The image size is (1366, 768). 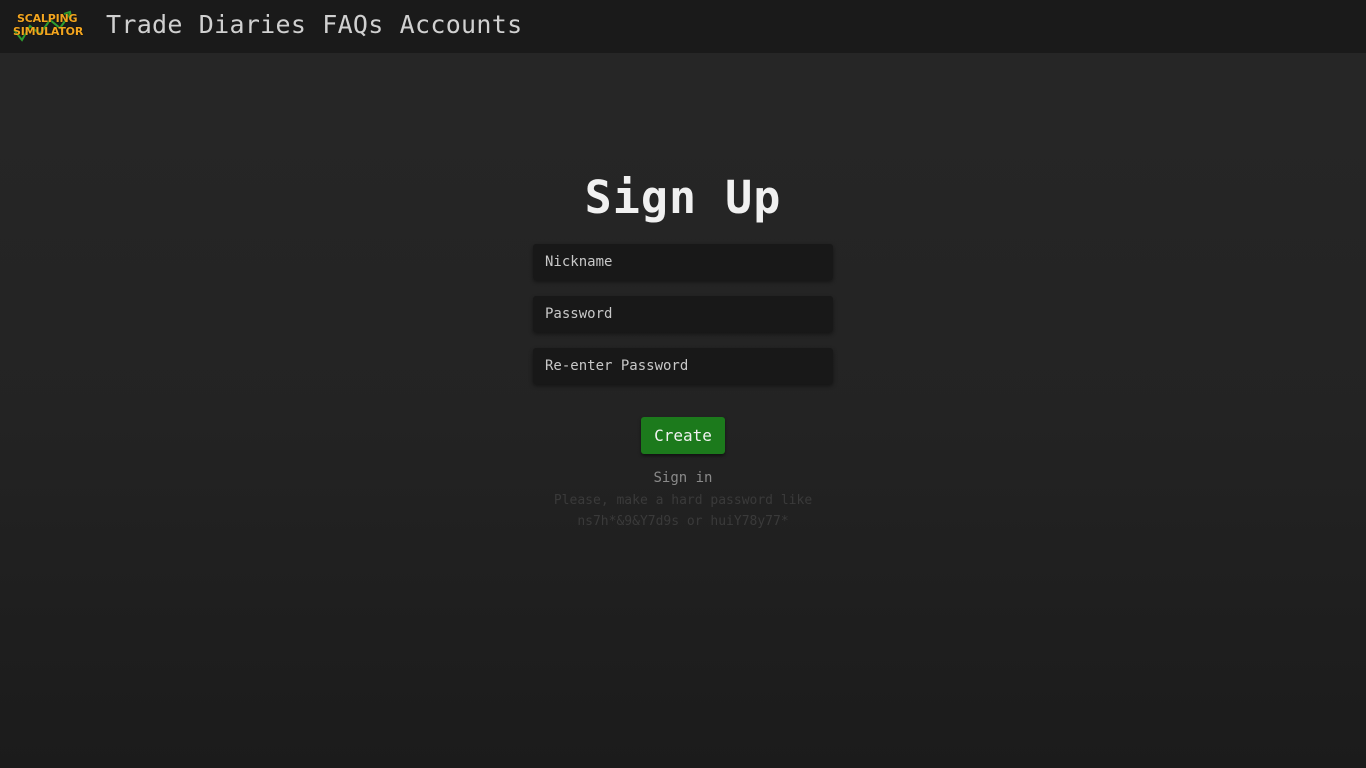 I want to click on sign-in-link: Sign in, so click(x=683, y=478).